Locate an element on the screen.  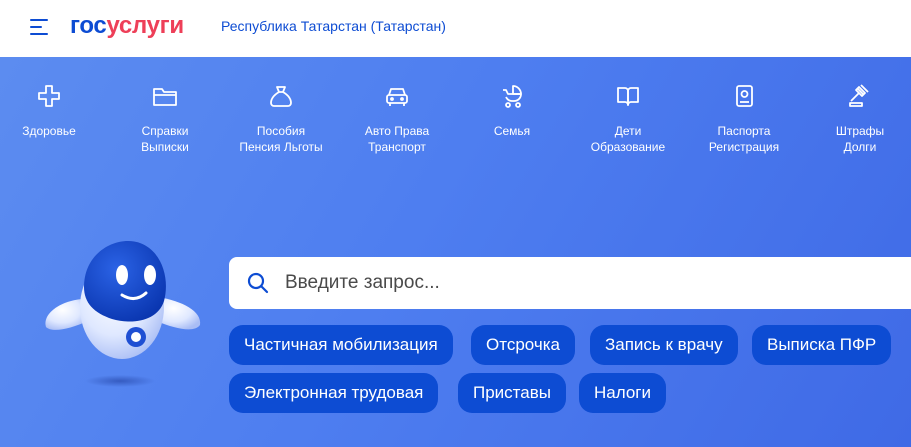
search-bar is located at coordinates (570, 283).